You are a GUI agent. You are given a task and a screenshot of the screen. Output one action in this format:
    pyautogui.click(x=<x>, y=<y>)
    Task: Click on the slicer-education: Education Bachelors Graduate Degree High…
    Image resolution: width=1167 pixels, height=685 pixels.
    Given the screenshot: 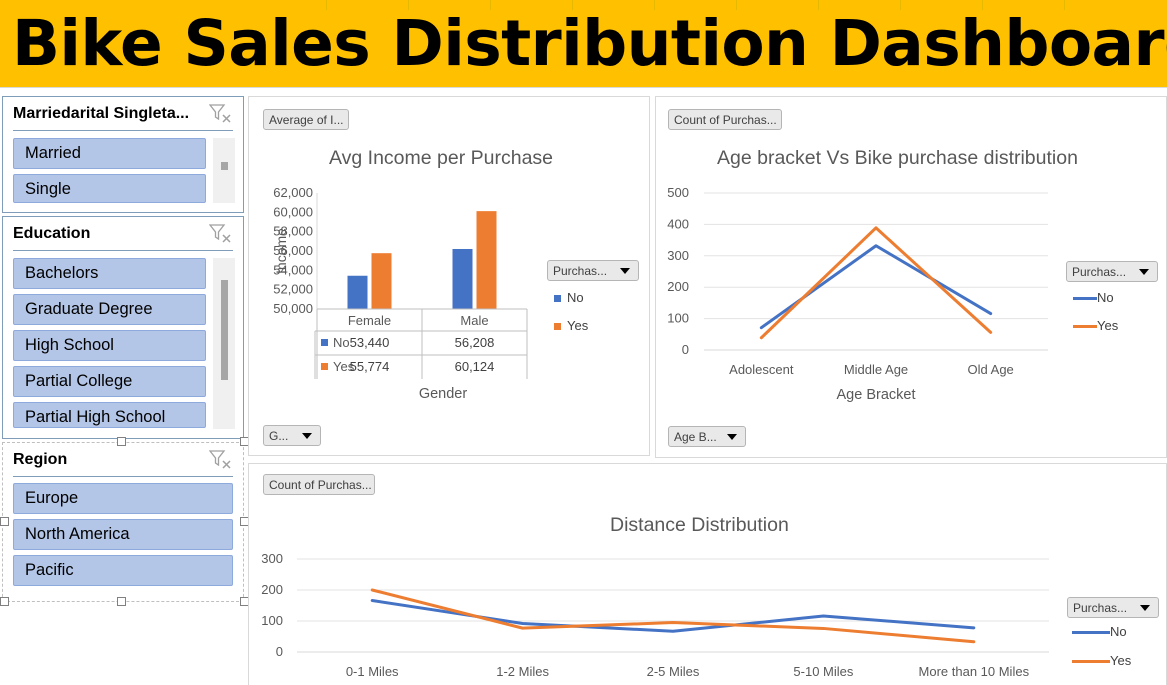 What is the action you would take?
    pyautogui.click(x=123, y=327)
    